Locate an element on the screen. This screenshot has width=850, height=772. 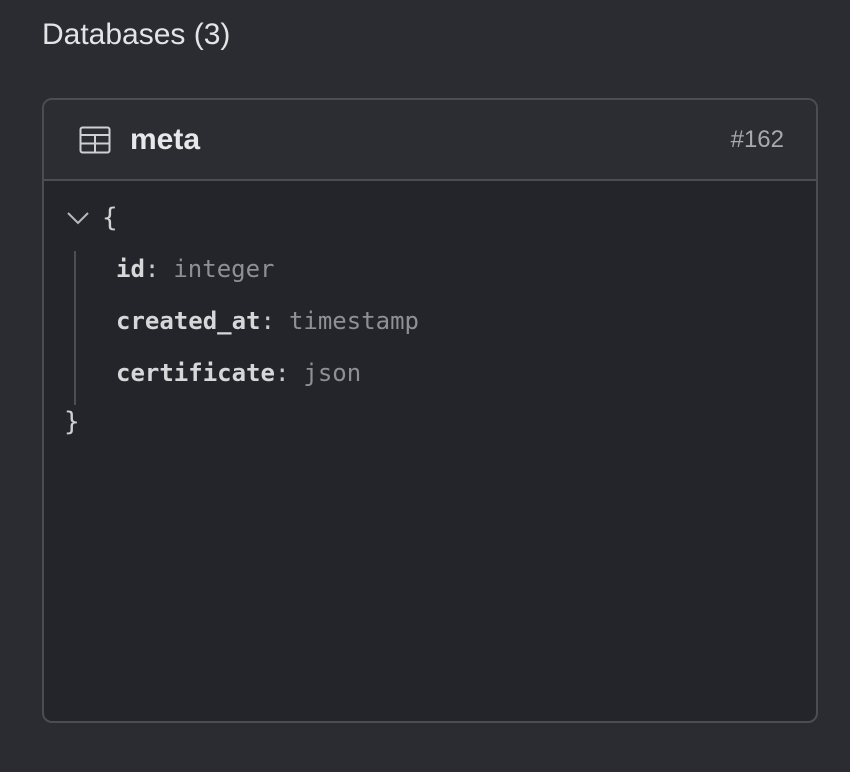
schema-field-certificate: certificate: json is located at coordinates (238, 373).